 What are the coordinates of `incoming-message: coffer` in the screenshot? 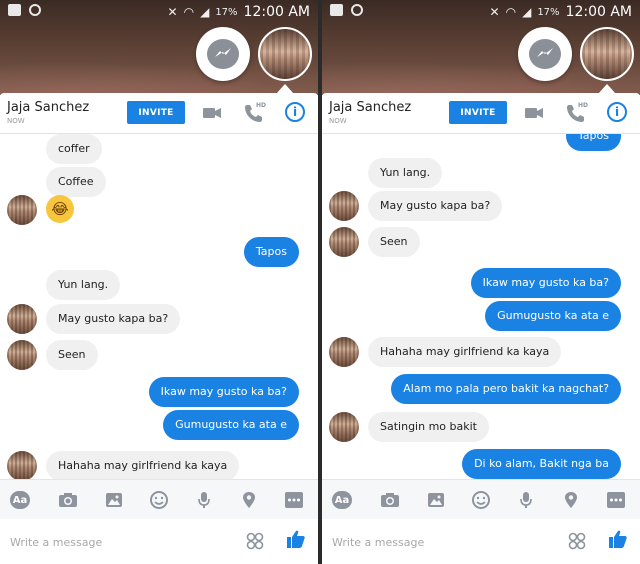 It's located at (74, 149).